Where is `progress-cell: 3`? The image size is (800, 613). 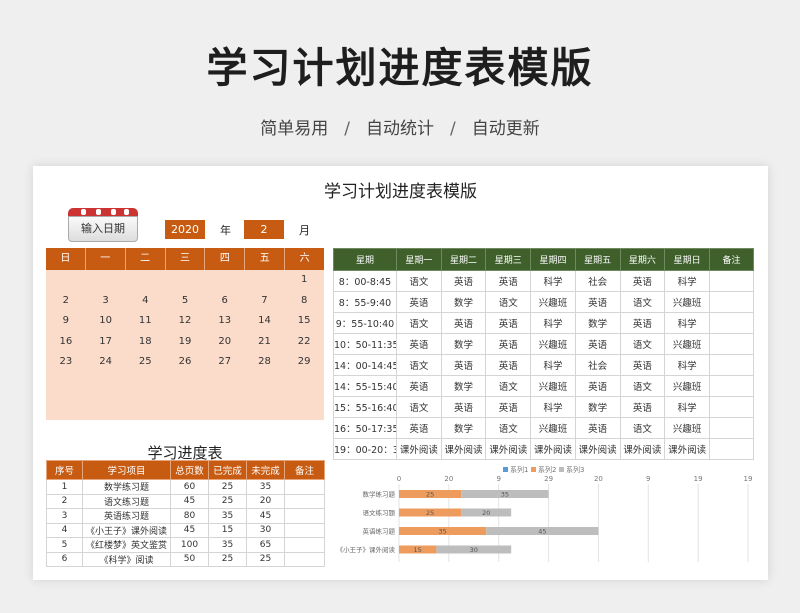 progress-cell: 3 is located at coordinates (64, 516).